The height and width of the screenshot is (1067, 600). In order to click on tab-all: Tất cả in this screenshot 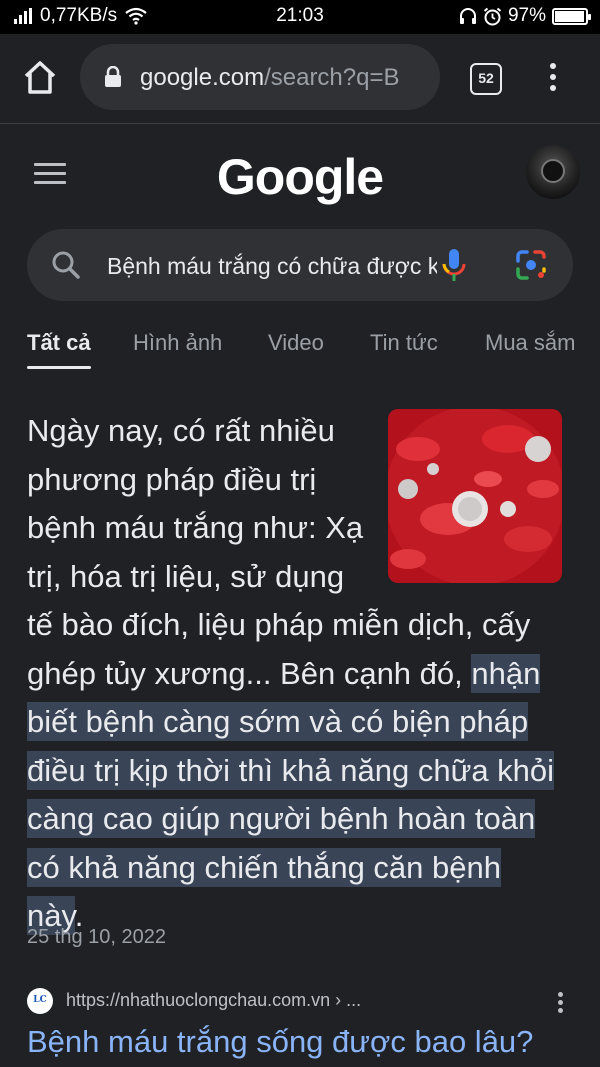, I will do `click(59, 349)`.